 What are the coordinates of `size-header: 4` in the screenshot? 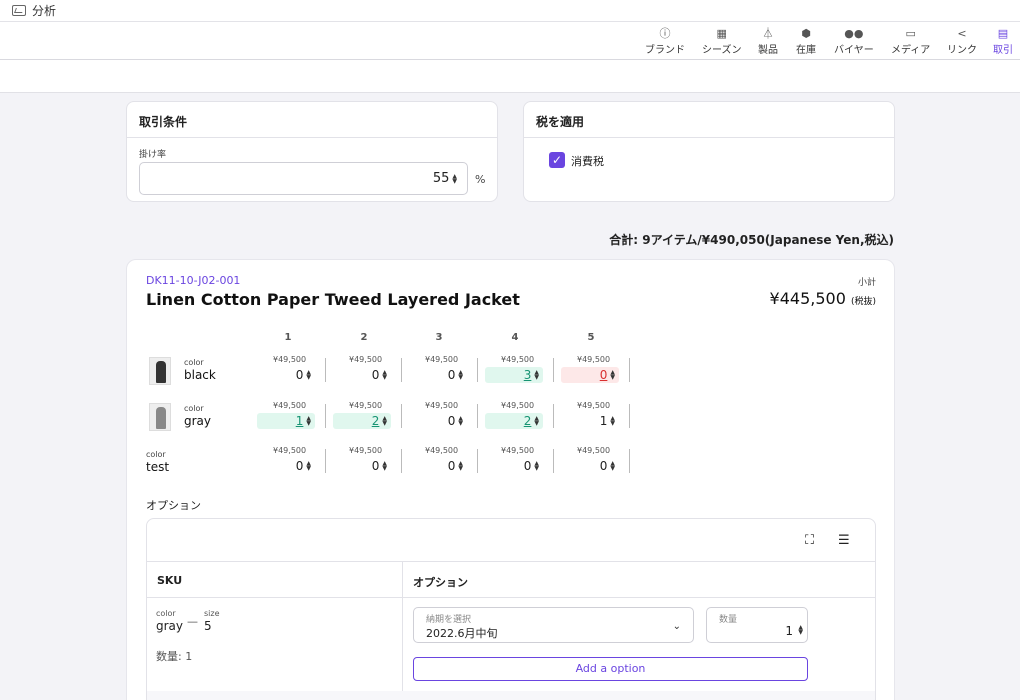 It's located at (515, 337).